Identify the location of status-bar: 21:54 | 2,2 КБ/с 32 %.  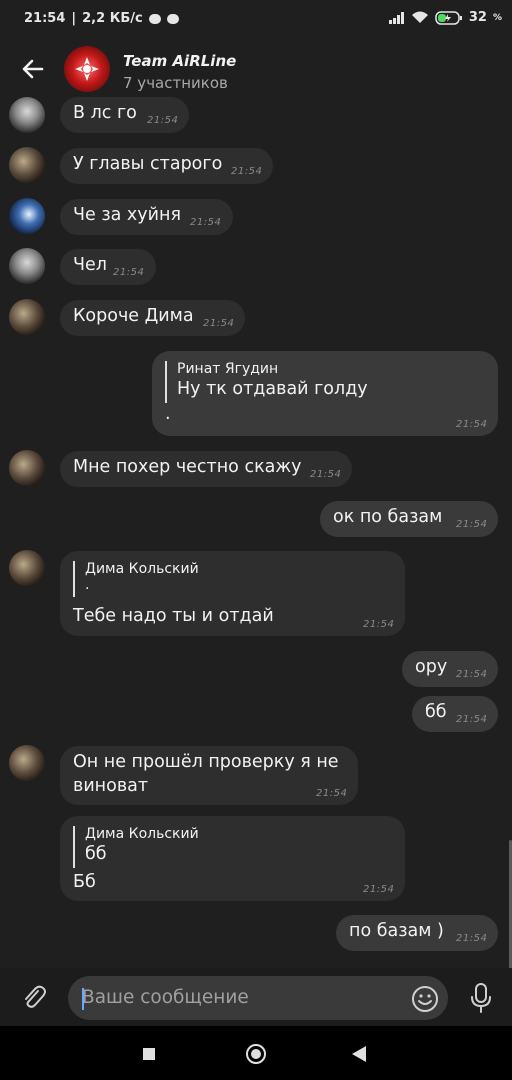
(256, 20).